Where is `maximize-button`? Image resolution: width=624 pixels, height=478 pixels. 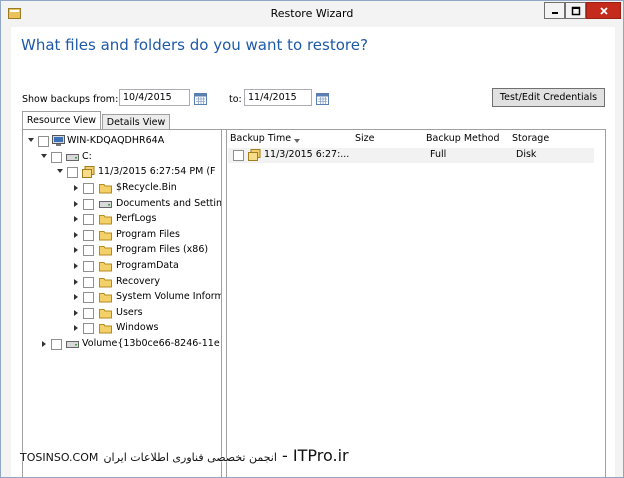
maximize-button is located at coordinates (575, 10).